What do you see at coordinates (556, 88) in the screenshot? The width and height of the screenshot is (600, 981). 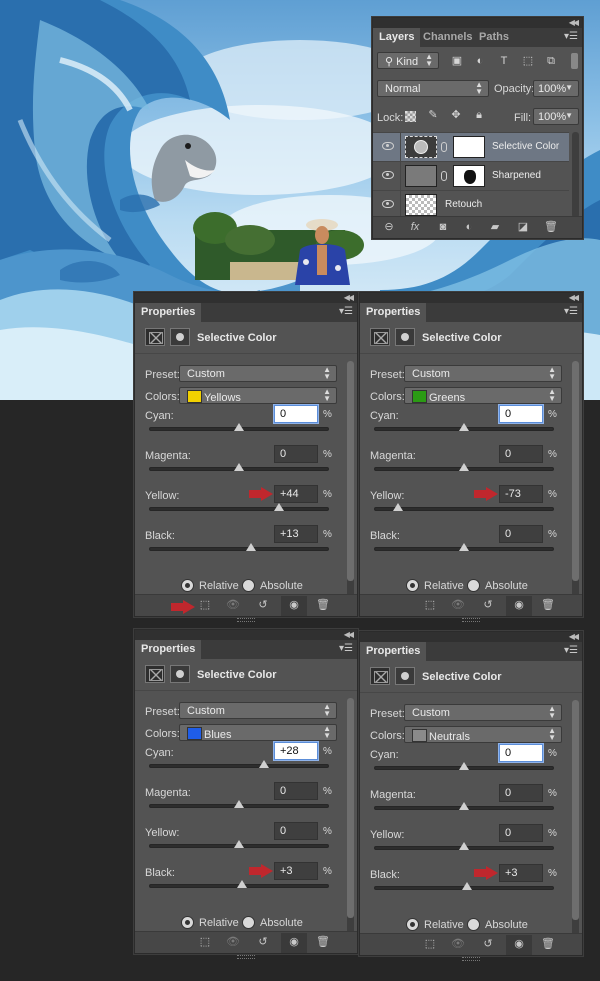 I see `opacity-field: 100% ▼` at bounding box center [556, 88].